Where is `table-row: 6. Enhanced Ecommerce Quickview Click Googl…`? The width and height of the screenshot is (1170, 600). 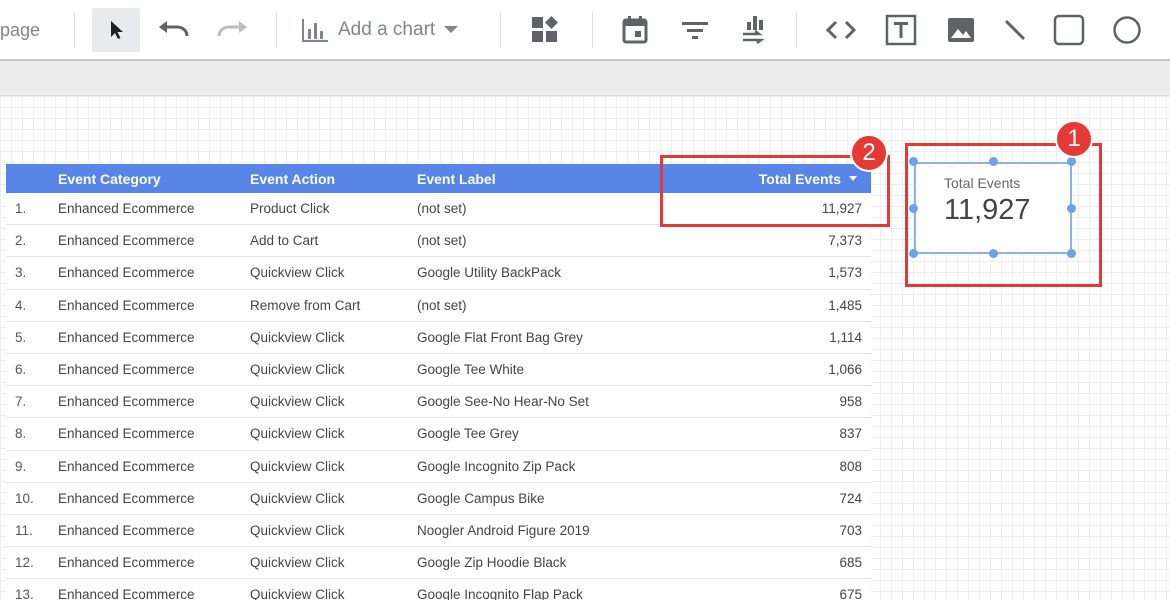
table-row: 6. Enhanced Ecommerce Quickview Click Googl… is located at coordinates (438, 370).